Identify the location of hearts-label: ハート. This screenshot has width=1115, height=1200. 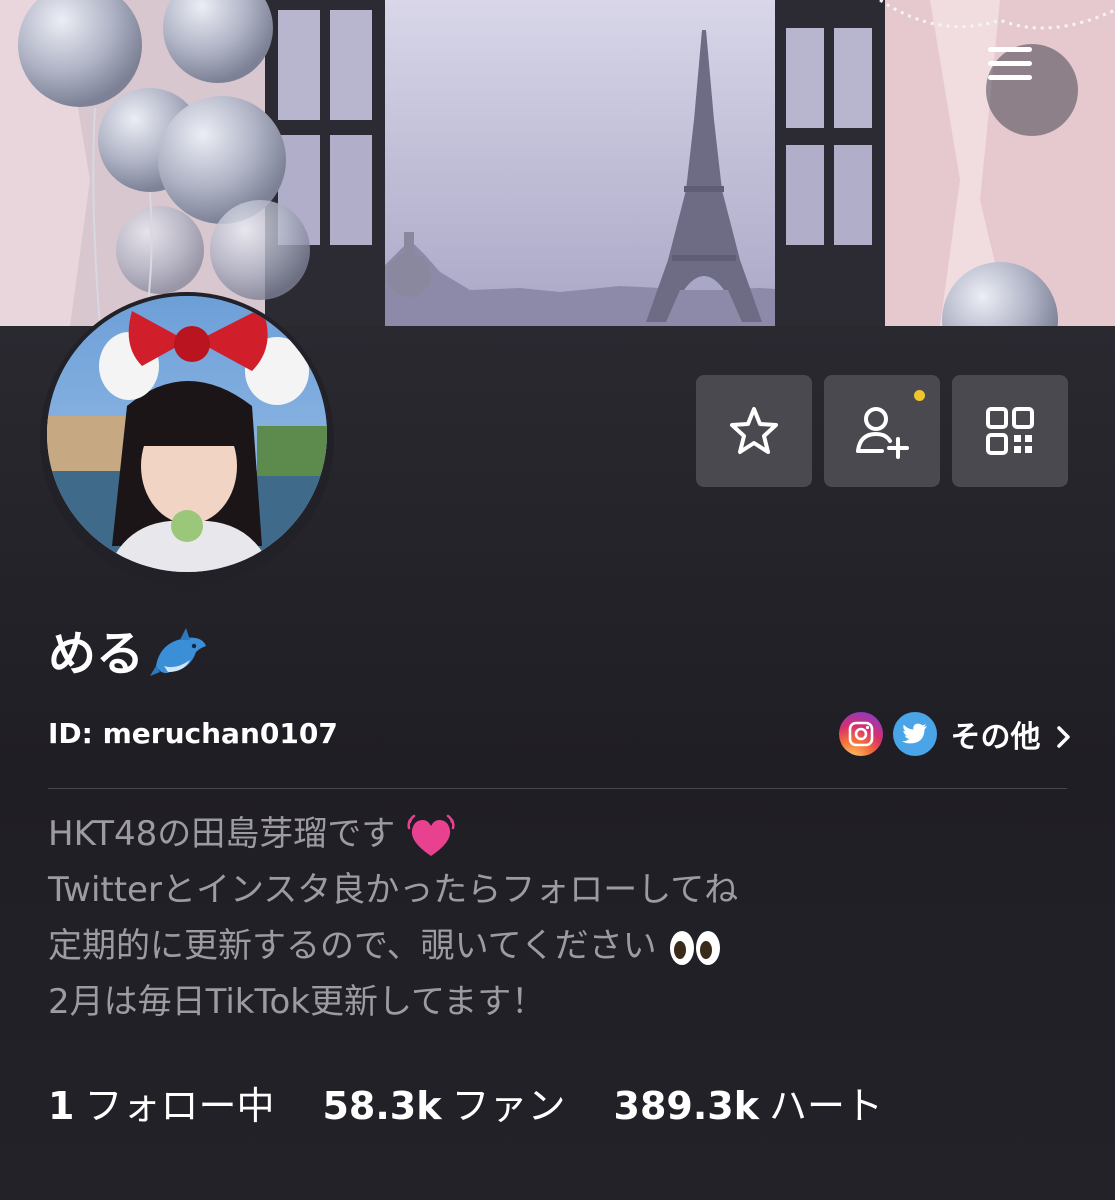
(825, 1105).